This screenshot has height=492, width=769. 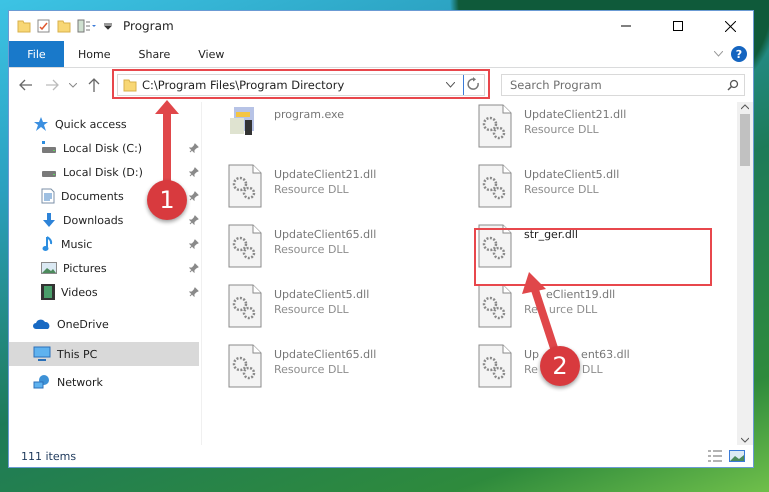 I want to click on item-count: 111 items, so click(x=49, y=456).